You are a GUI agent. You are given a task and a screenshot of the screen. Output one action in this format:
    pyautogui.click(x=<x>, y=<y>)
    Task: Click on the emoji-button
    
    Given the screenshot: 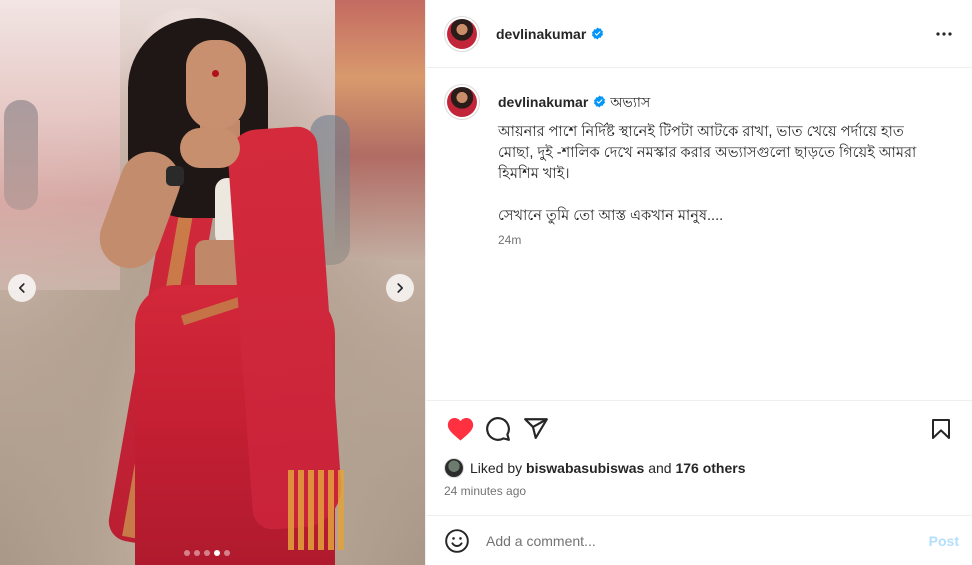 What is the action you would take?
    pyautogui.click(x=457, y=541)
    